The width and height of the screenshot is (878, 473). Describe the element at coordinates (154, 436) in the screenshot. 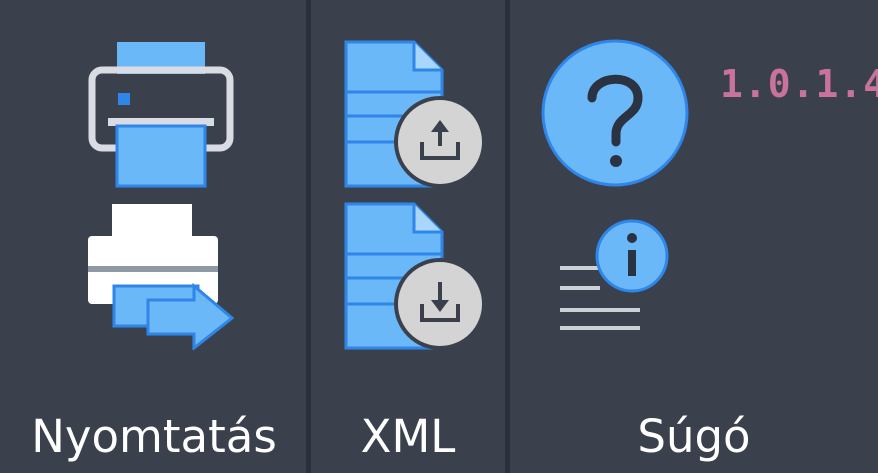

I see `group-label-print: Nyomtatás` at that location.